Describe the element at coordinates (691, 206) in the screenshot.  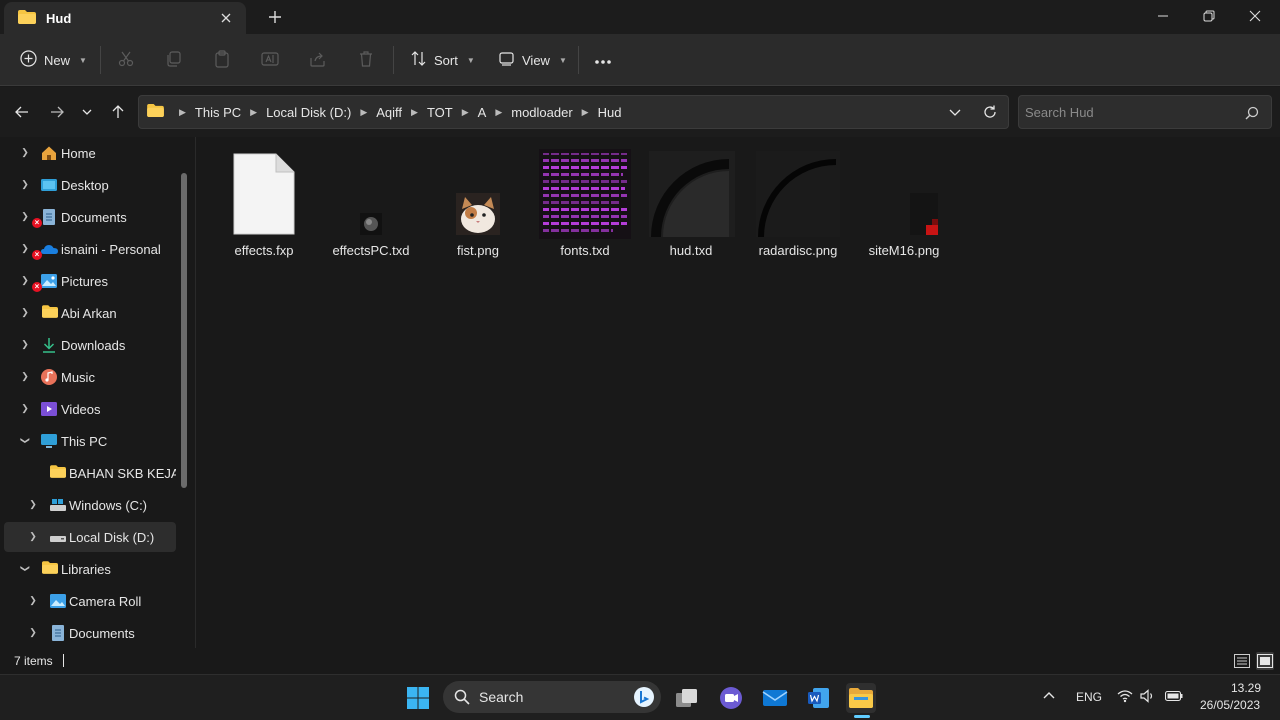
I see `file-item: hud.txd` at that location.